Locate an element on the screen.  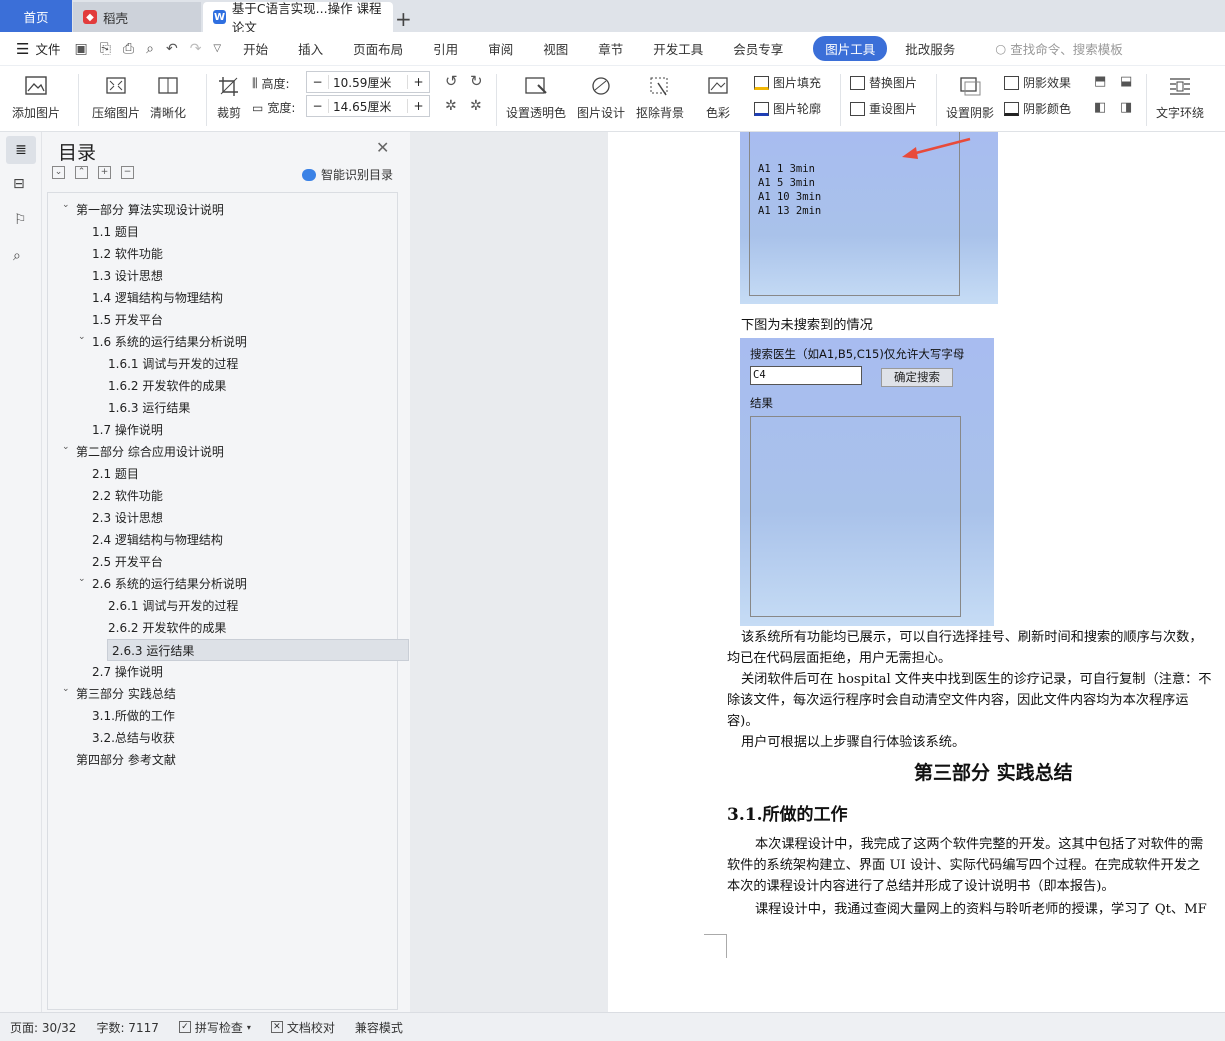
tab-daoke: ◆ 稻壳 is located at coordinates (137, 17).